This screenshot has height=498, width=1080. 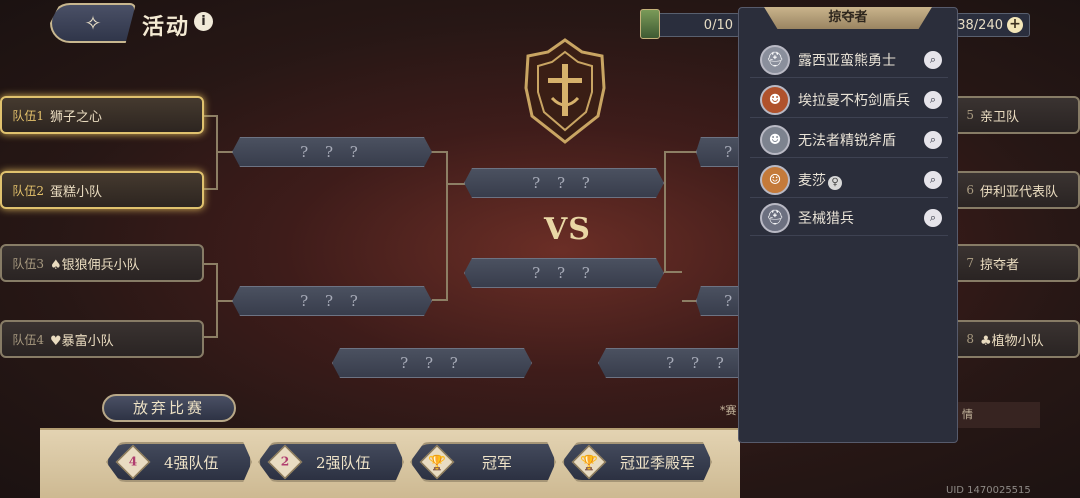 I want to click on team-slot-3: 队伍3 ♠银狼佣兵小队, so click(x=102, y=263).